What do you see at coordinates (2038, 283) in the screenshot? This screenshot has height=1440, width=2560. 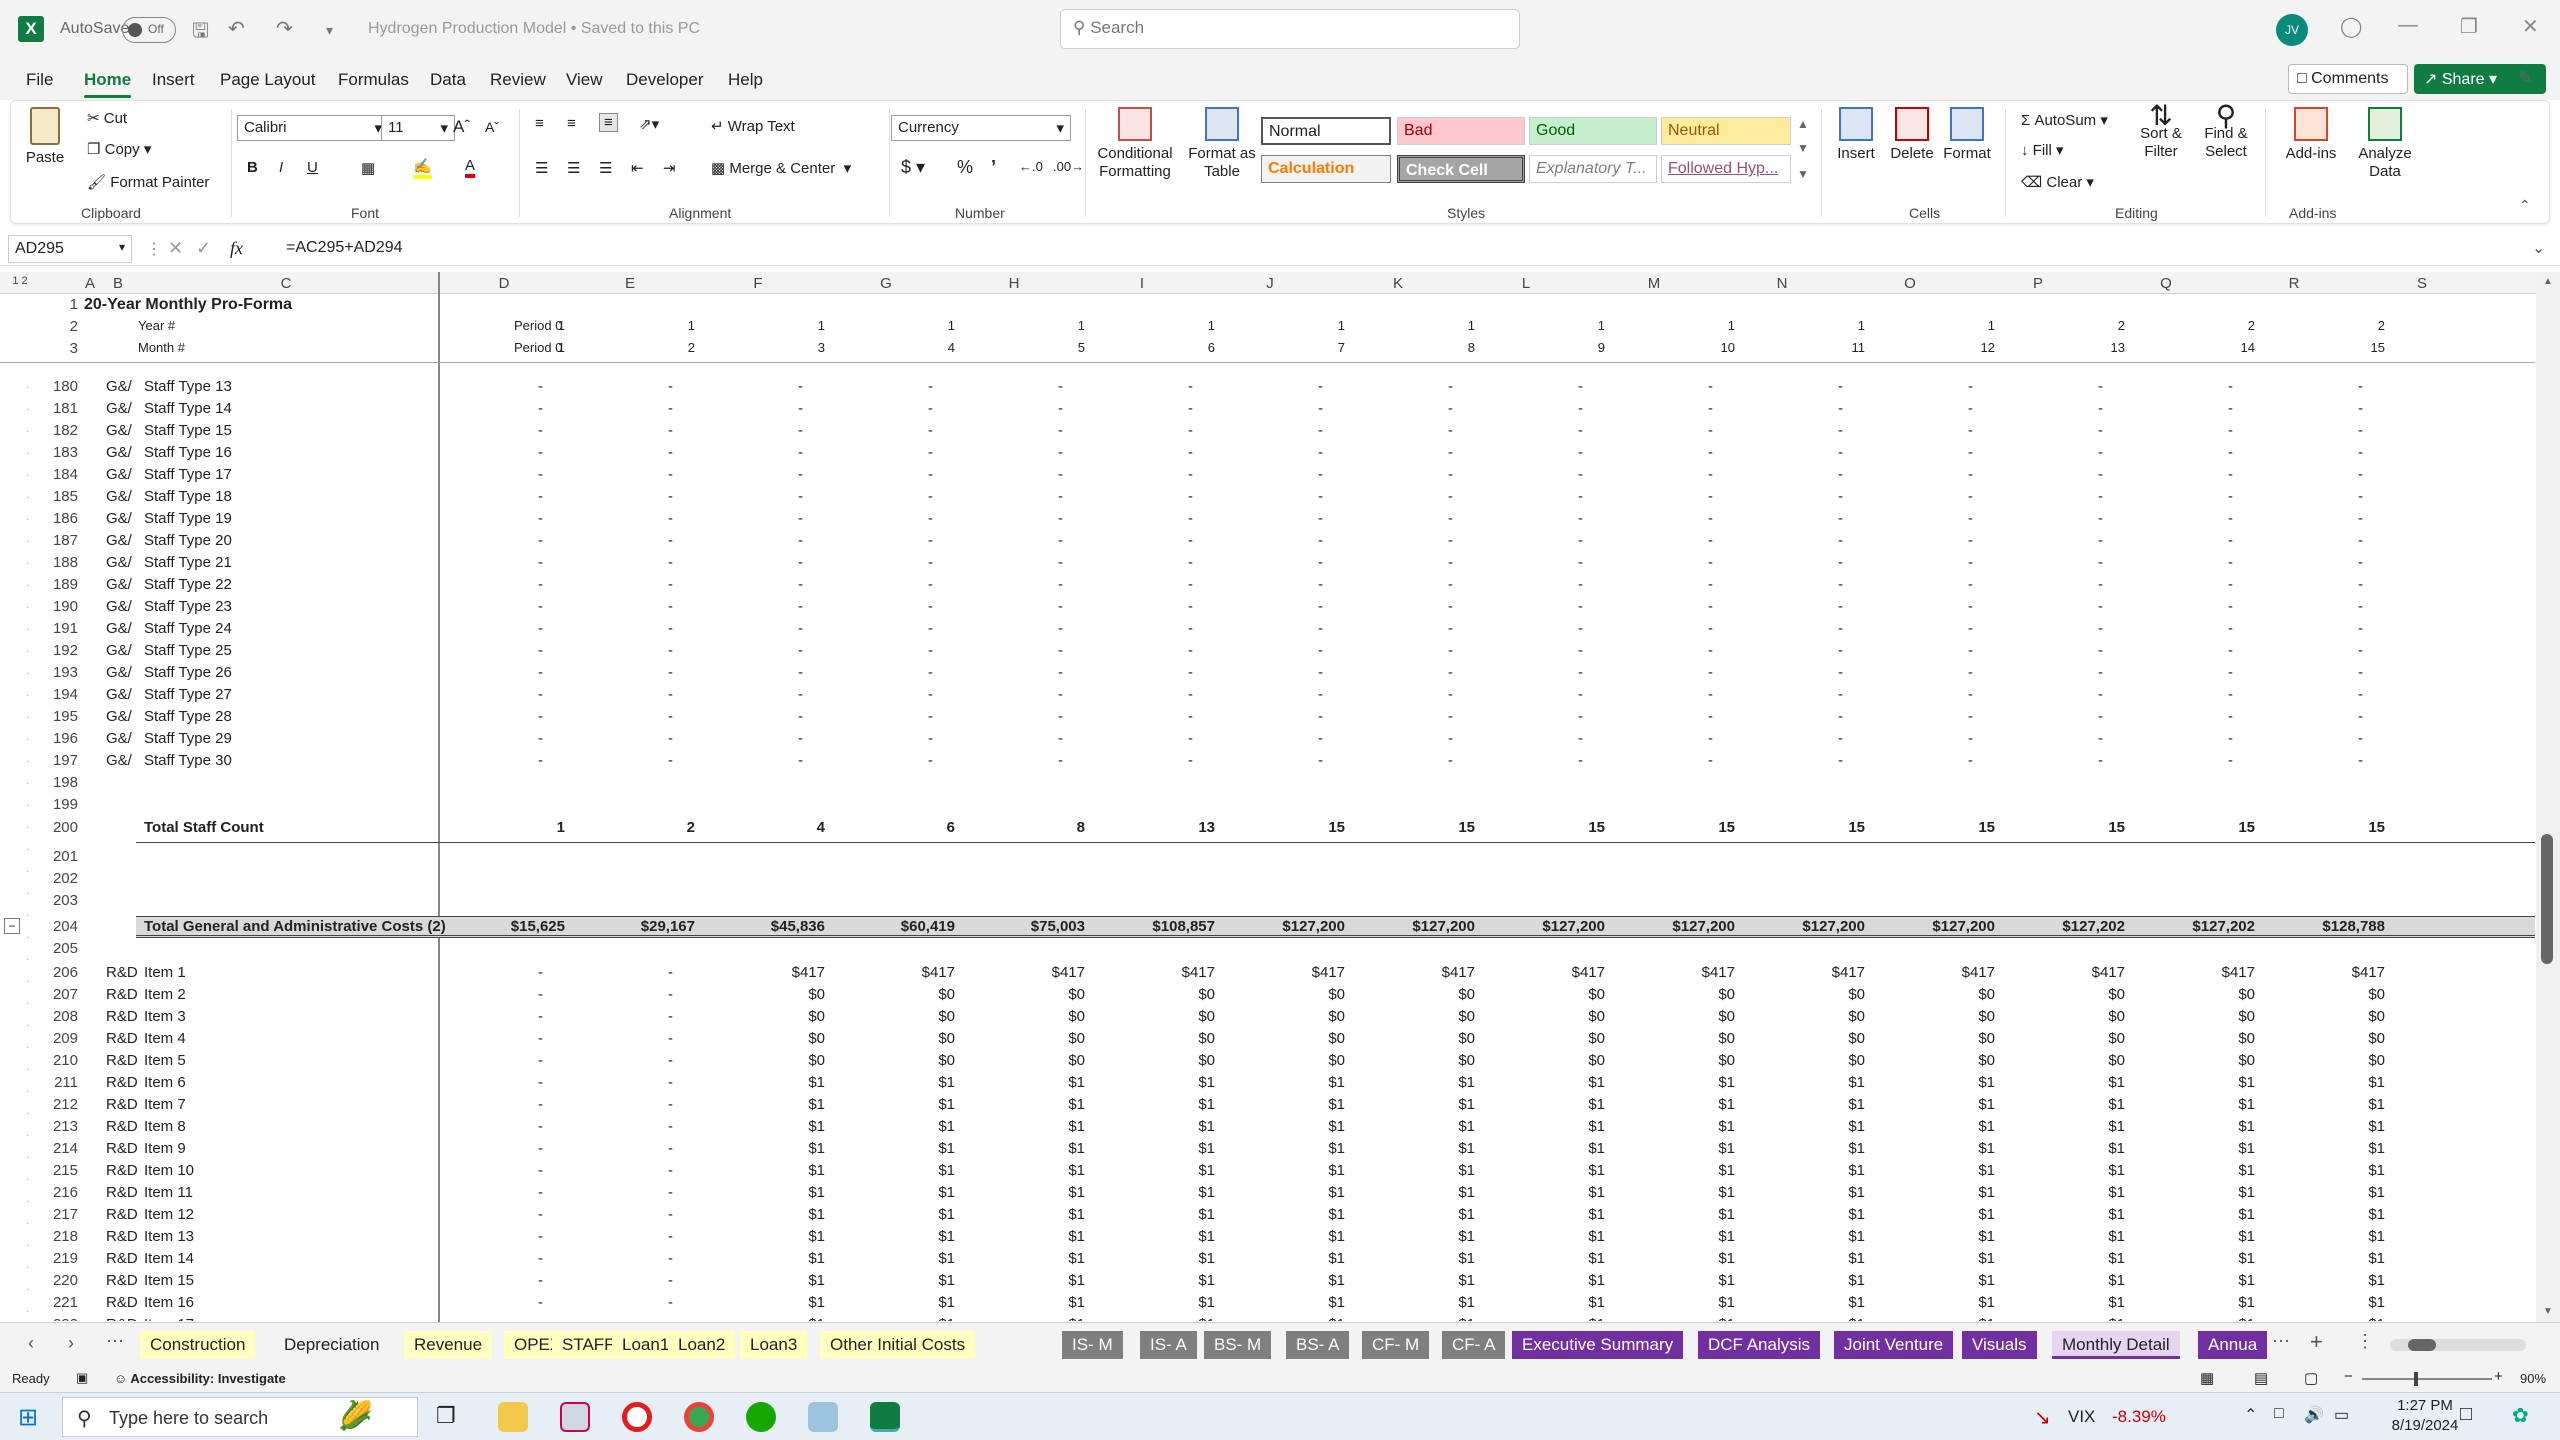 I see `column-header-p: P` at bounding box center [2038, 283].